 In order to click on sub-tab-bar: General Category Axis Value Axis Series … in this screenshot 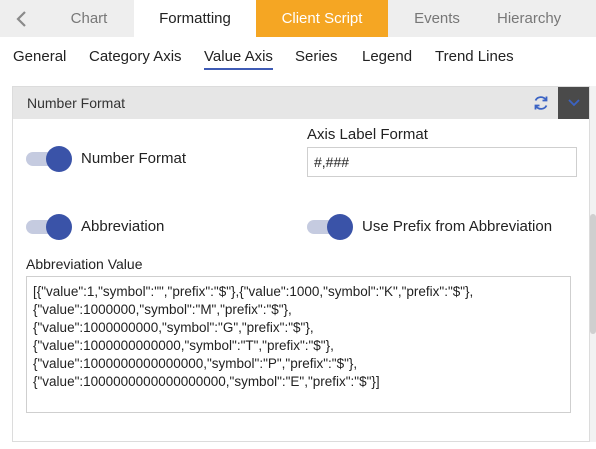, I will do `click(298, 59)`.